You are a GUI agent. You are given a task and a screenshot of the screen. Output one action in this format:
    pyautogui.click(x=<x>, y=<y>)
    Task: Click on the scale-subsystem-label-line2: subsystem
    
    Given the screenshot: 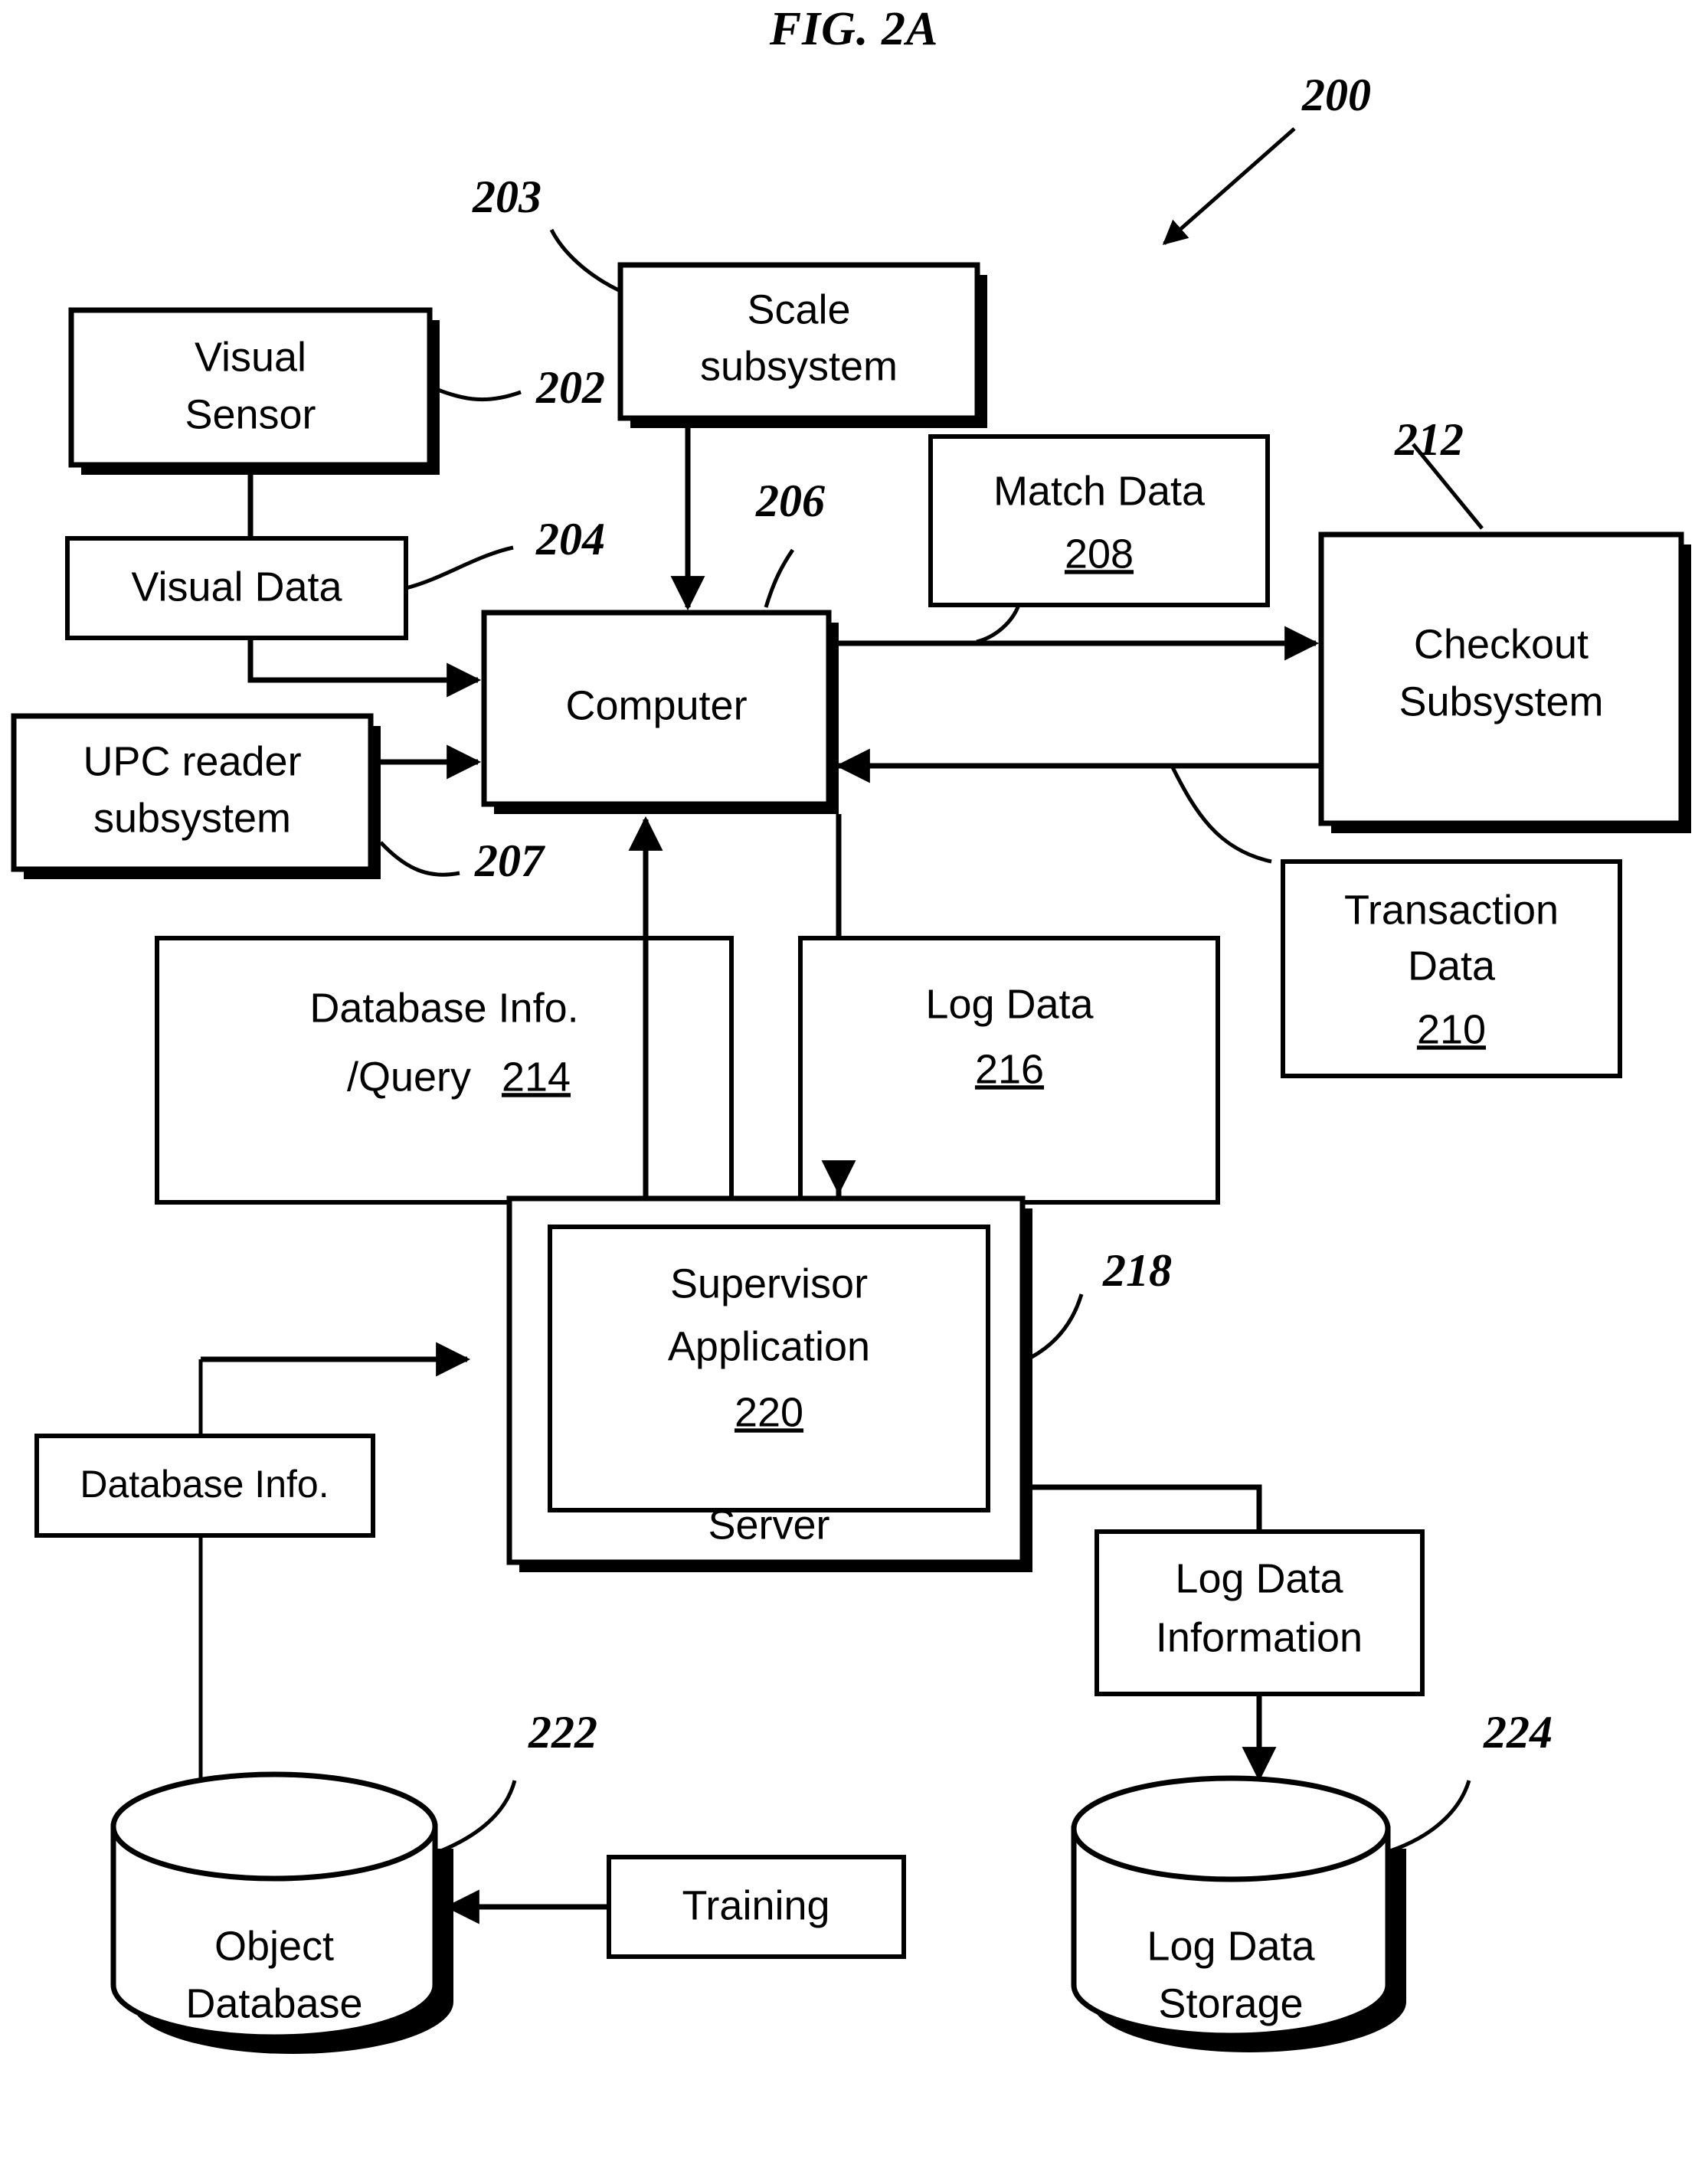 What is the action you would take?
    pyautogui.click(x=799, y=366)
    